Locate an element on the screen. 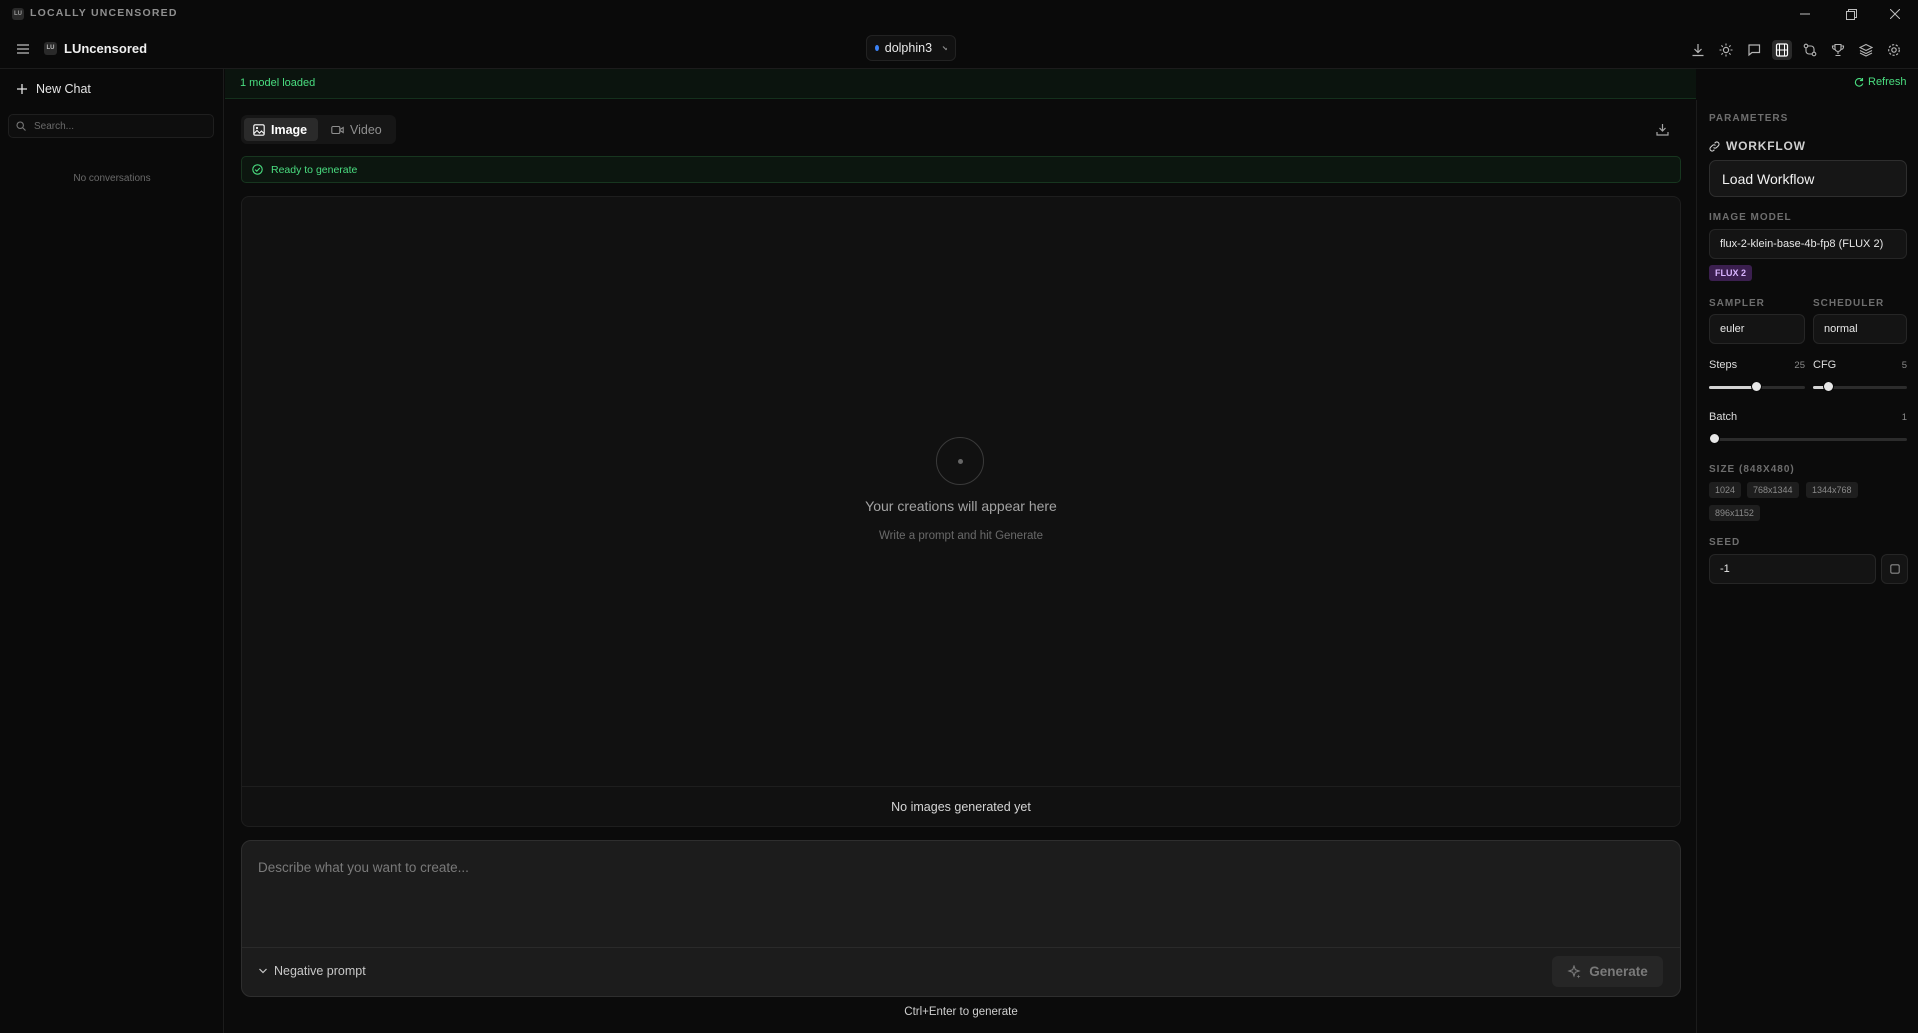 This screenshot has height=1033, width=1918. download-icon is located at coordinates (1698, 50).